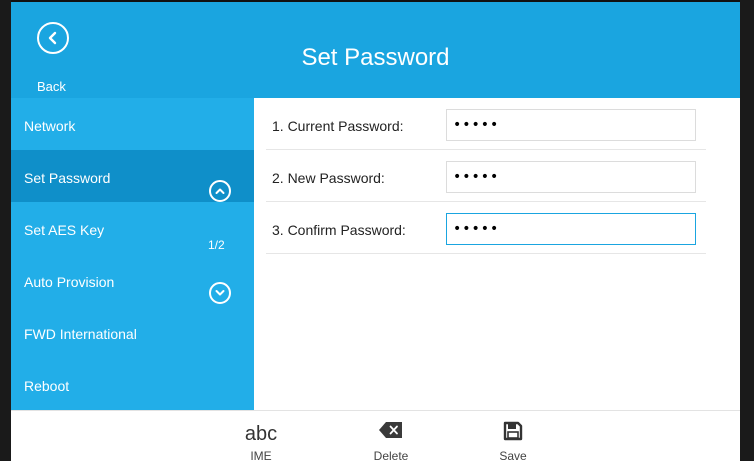  Describe the element at coordinates (391, 455) in the screenshot. I see `delete-label: Delete` at that location.